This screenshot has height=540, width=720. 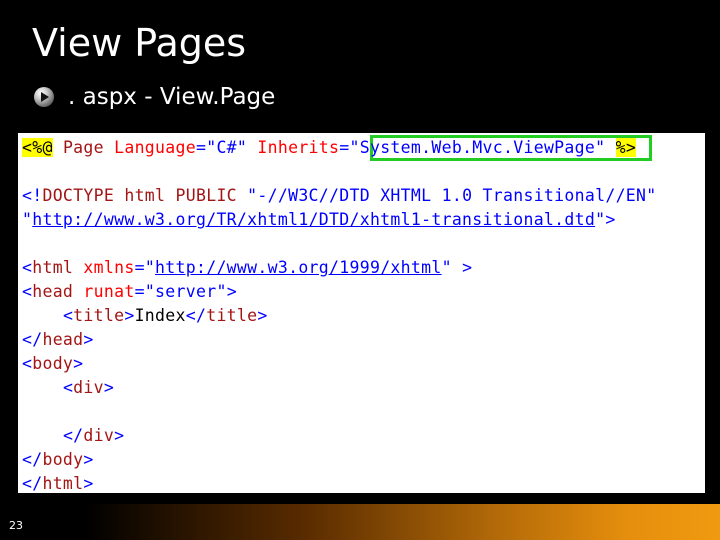 I want to click on html-tag: html, so click(x=53, y=267).